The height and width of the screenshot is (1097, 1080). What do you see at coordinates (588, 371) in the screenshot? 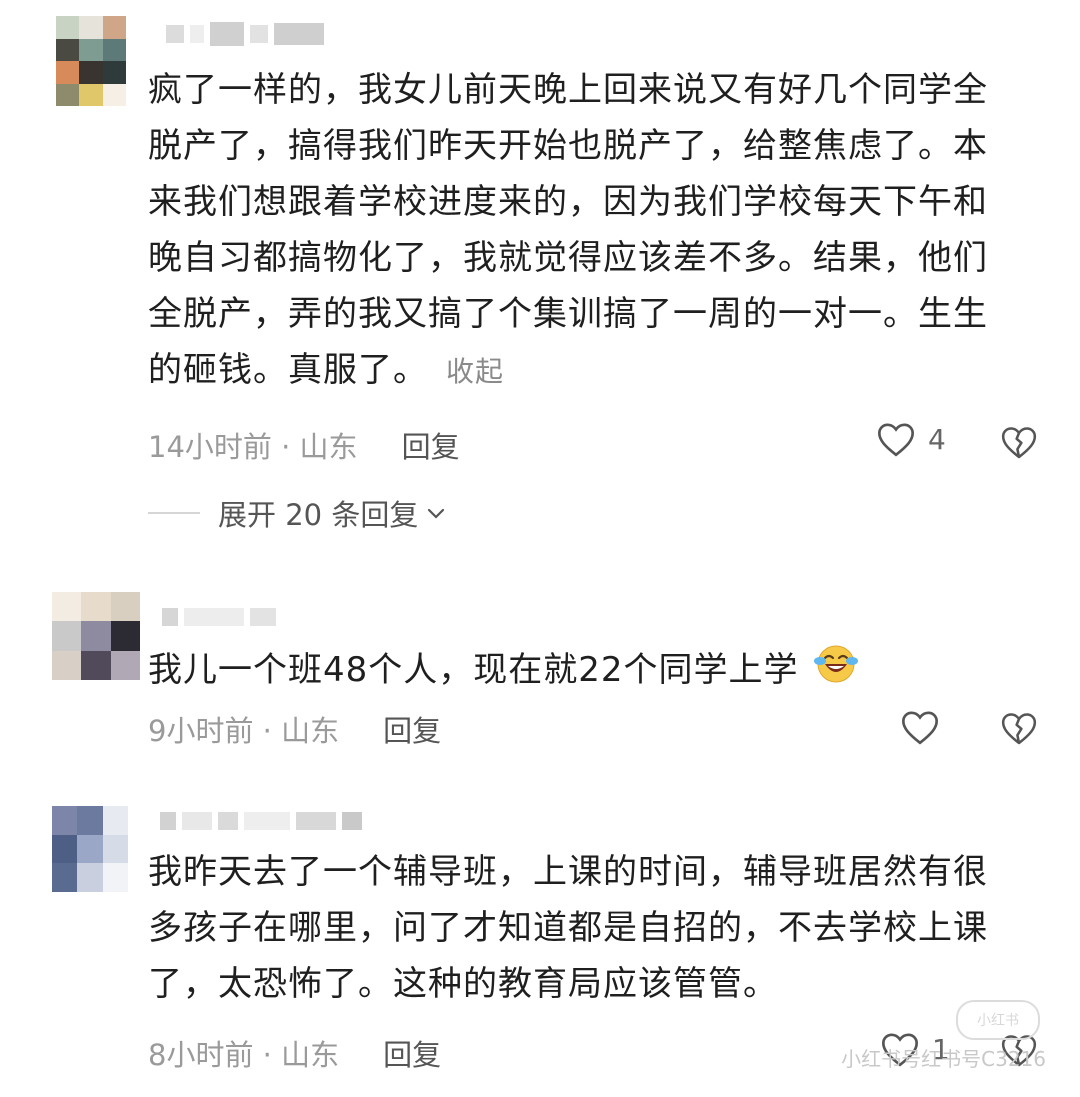
I see `comment-line: 的砸钱。真服了。 收起` at bounding box center [588, 371].